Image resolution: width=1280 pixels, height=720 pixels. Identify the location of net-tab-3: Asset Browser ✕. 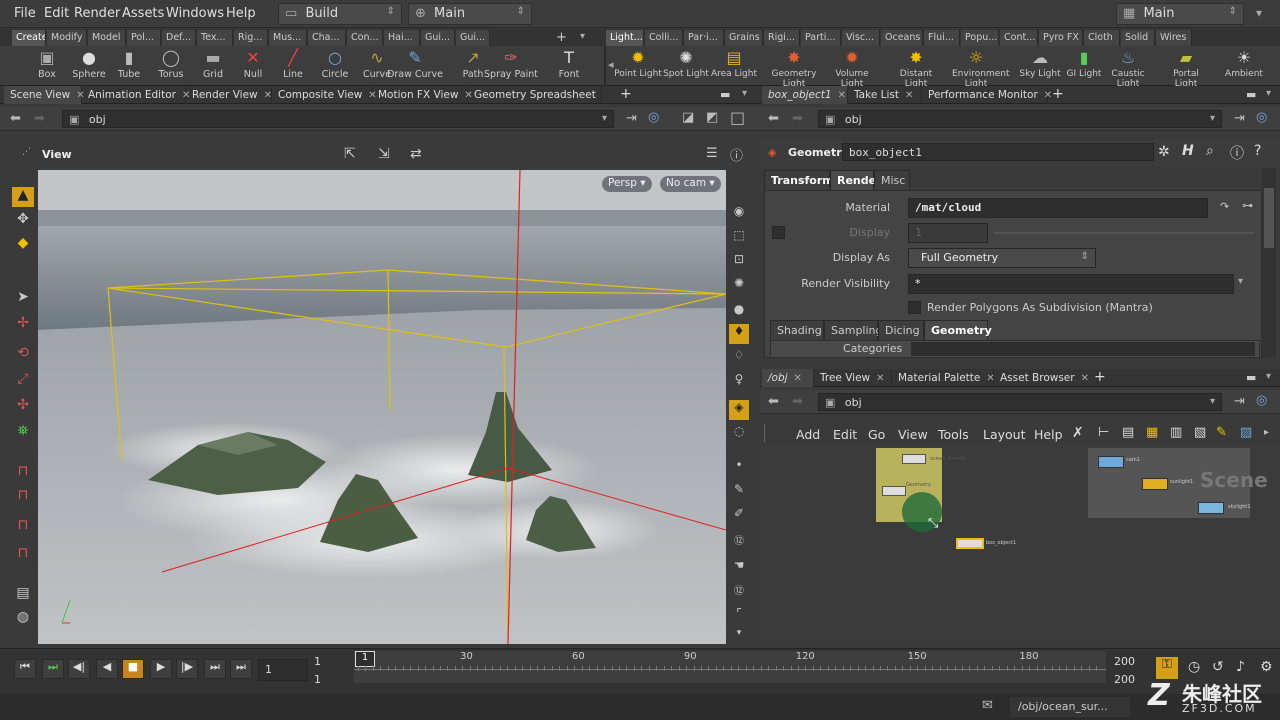
(1046, 378).